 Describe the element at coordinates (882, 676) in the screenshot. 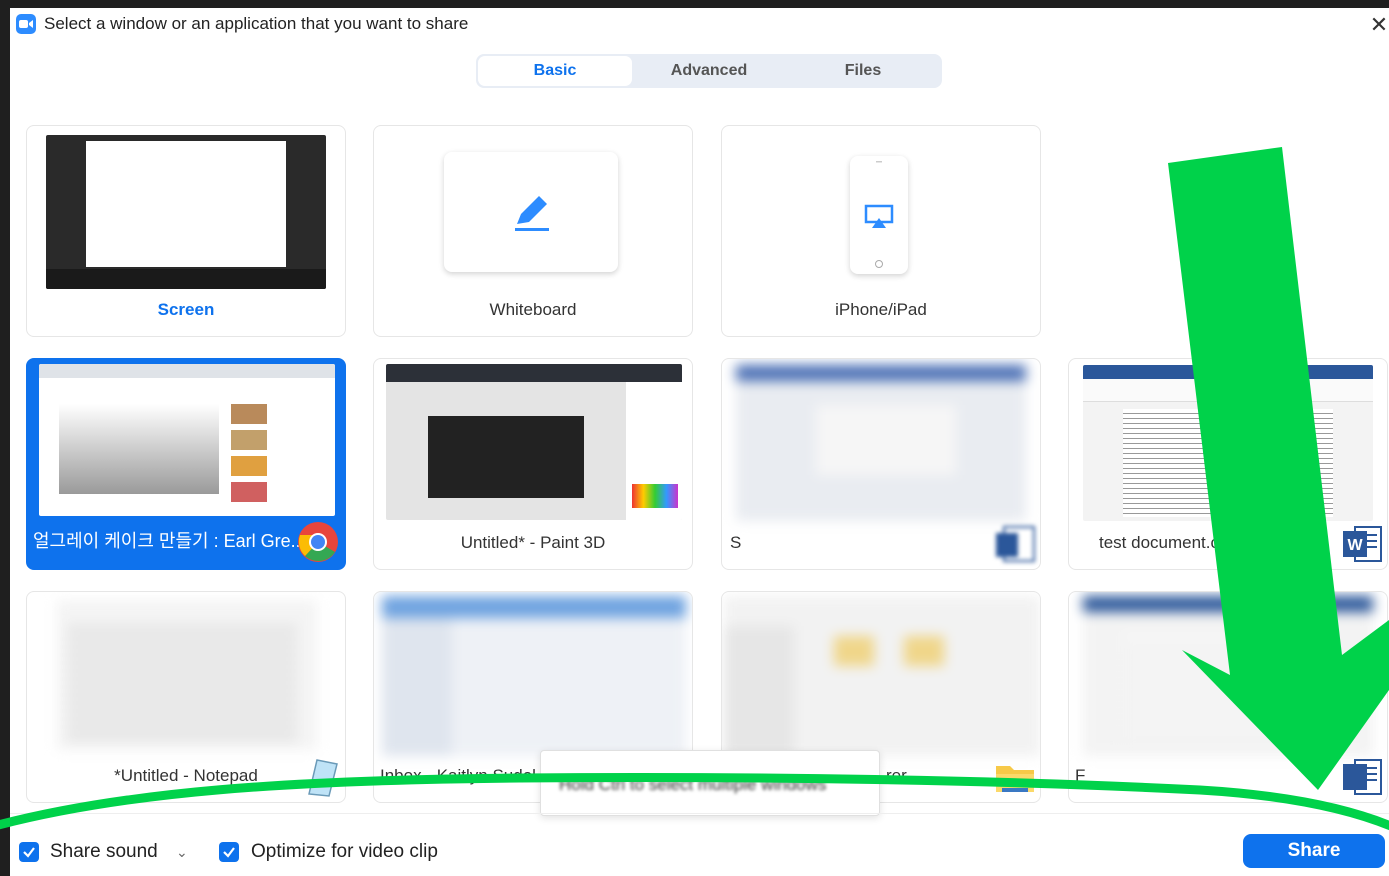

I see `explorer-thumbnail` at that location.